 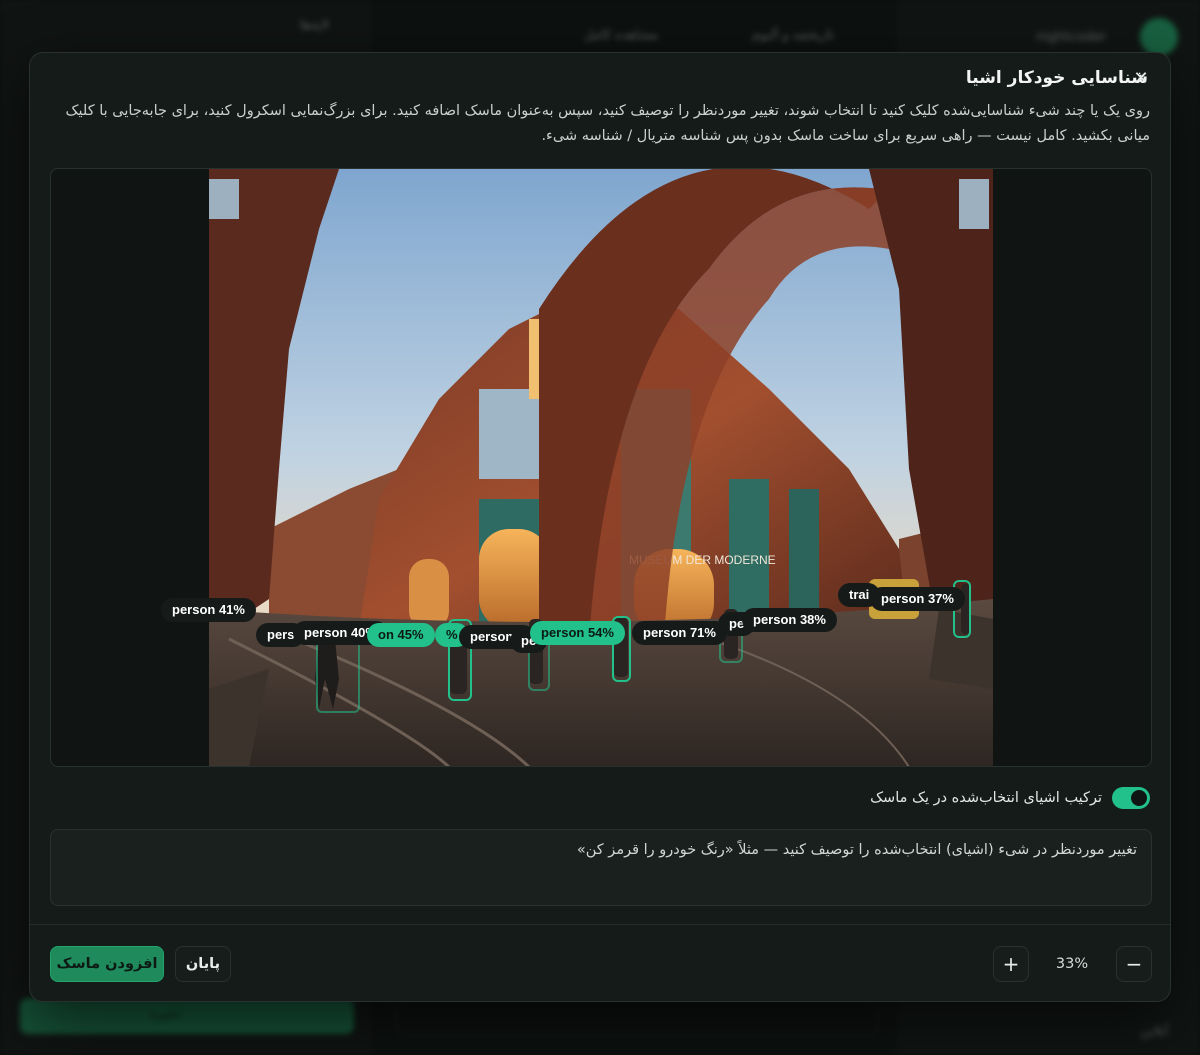 What do you see at coordinates (601, 867) in the screenshot?
I see `change-prompt-input` at bounding box center [601, 867].